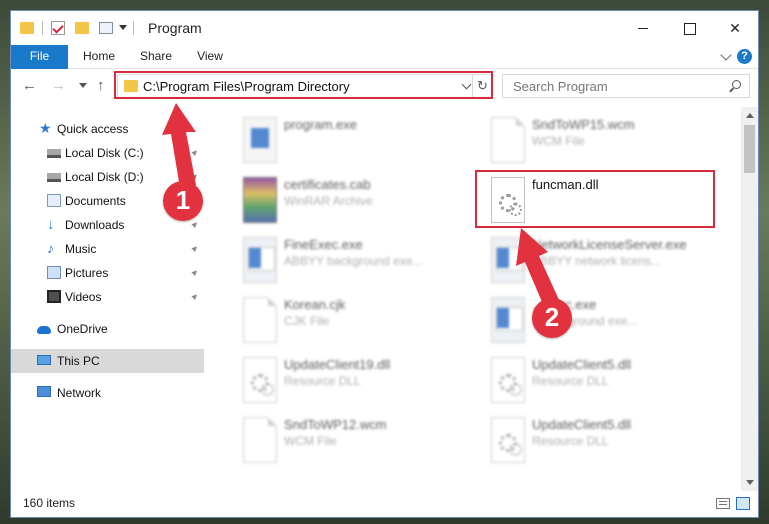 This screenshot has width=769, height=524. Describe the element at coordinates (552, 318) in the screenshot. I see `step-2-badge: 2` at that location.